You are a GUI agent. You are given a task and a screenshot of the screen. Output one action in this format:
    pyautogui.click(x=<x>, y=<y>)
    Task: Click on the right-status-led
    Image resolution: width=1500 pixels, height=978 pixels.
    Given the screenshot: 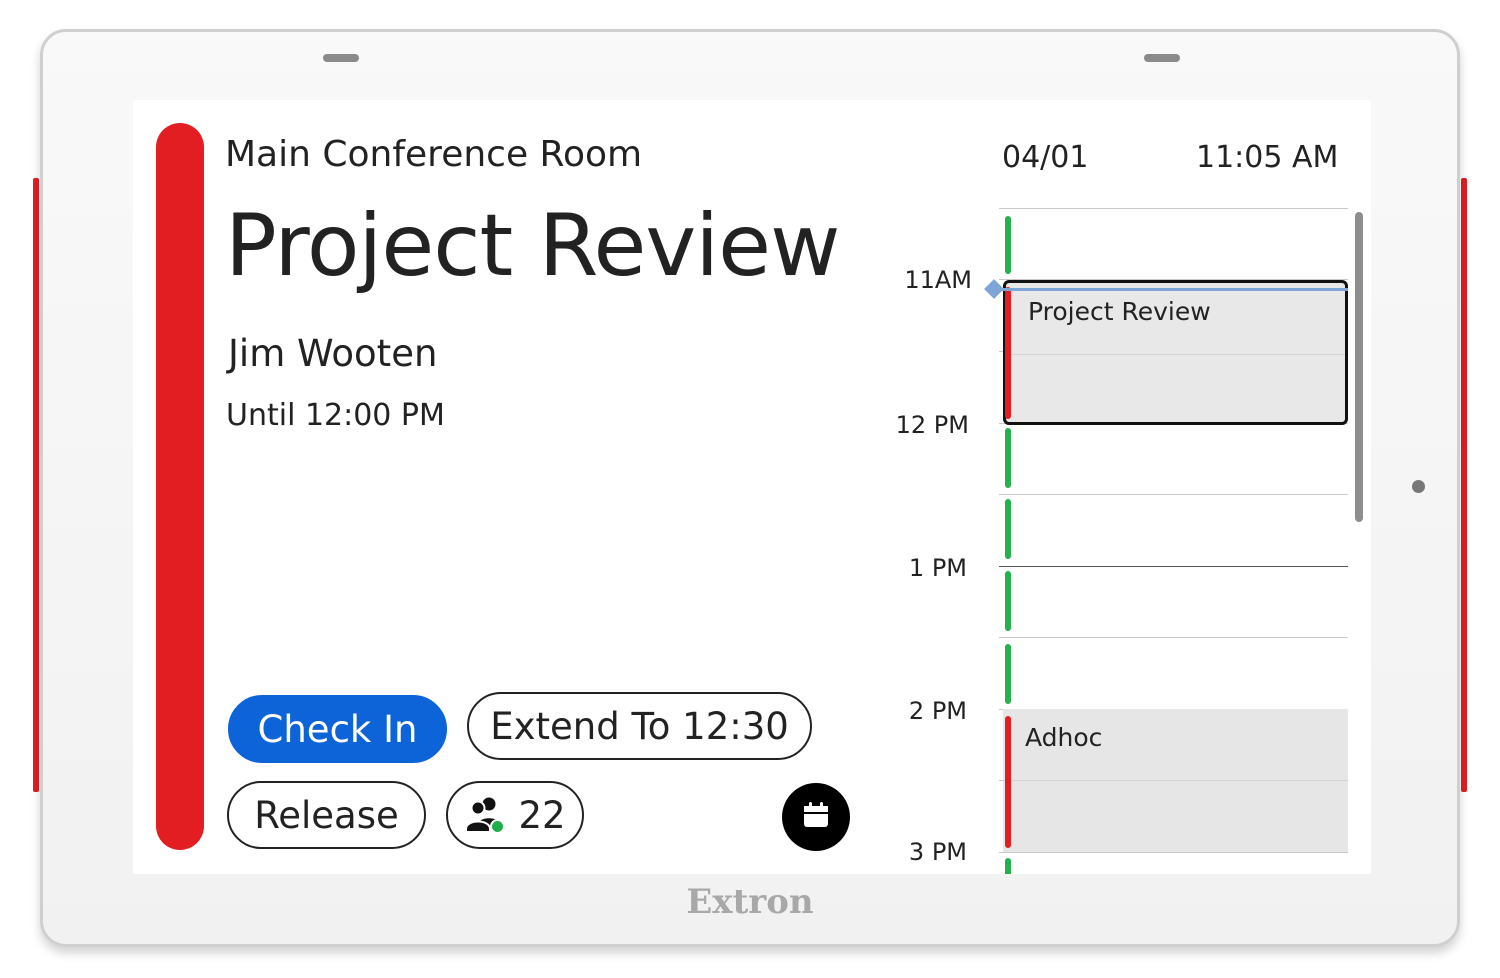 What is the action you would take?
    pyautogui.click(x=1464, y=485)
    